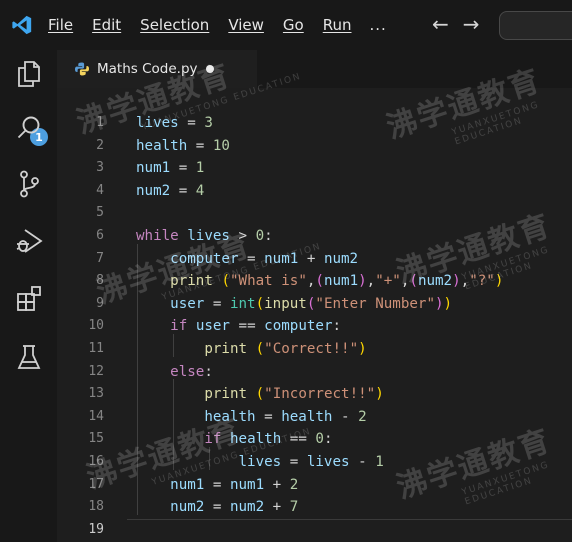 This screenshot has width=572, height=542. Describe the element at coordinates (314, 69) in the screenshot. I see `tab-bar: Maths Code.py` at that location.